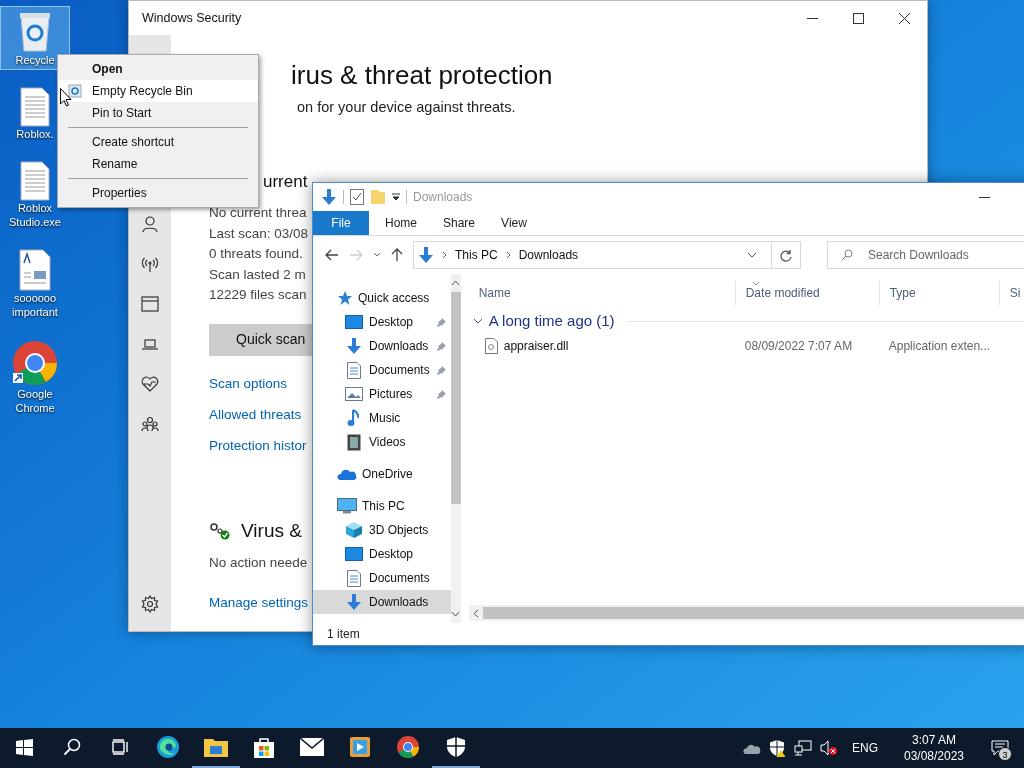 The width and height of the screenshot is (1024, 768). I want to click on browser-window-icon, so click(150, 304).